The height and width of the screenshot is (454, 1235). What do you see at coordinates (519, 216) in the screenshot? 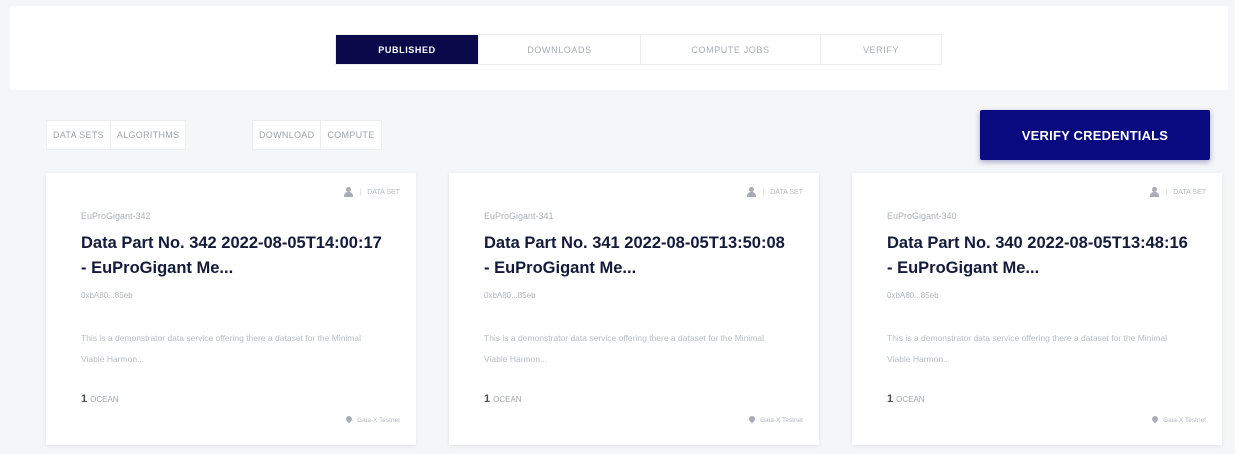
I see `asset-symbol: EuProGigant-341` at bounding box center [519, 216].